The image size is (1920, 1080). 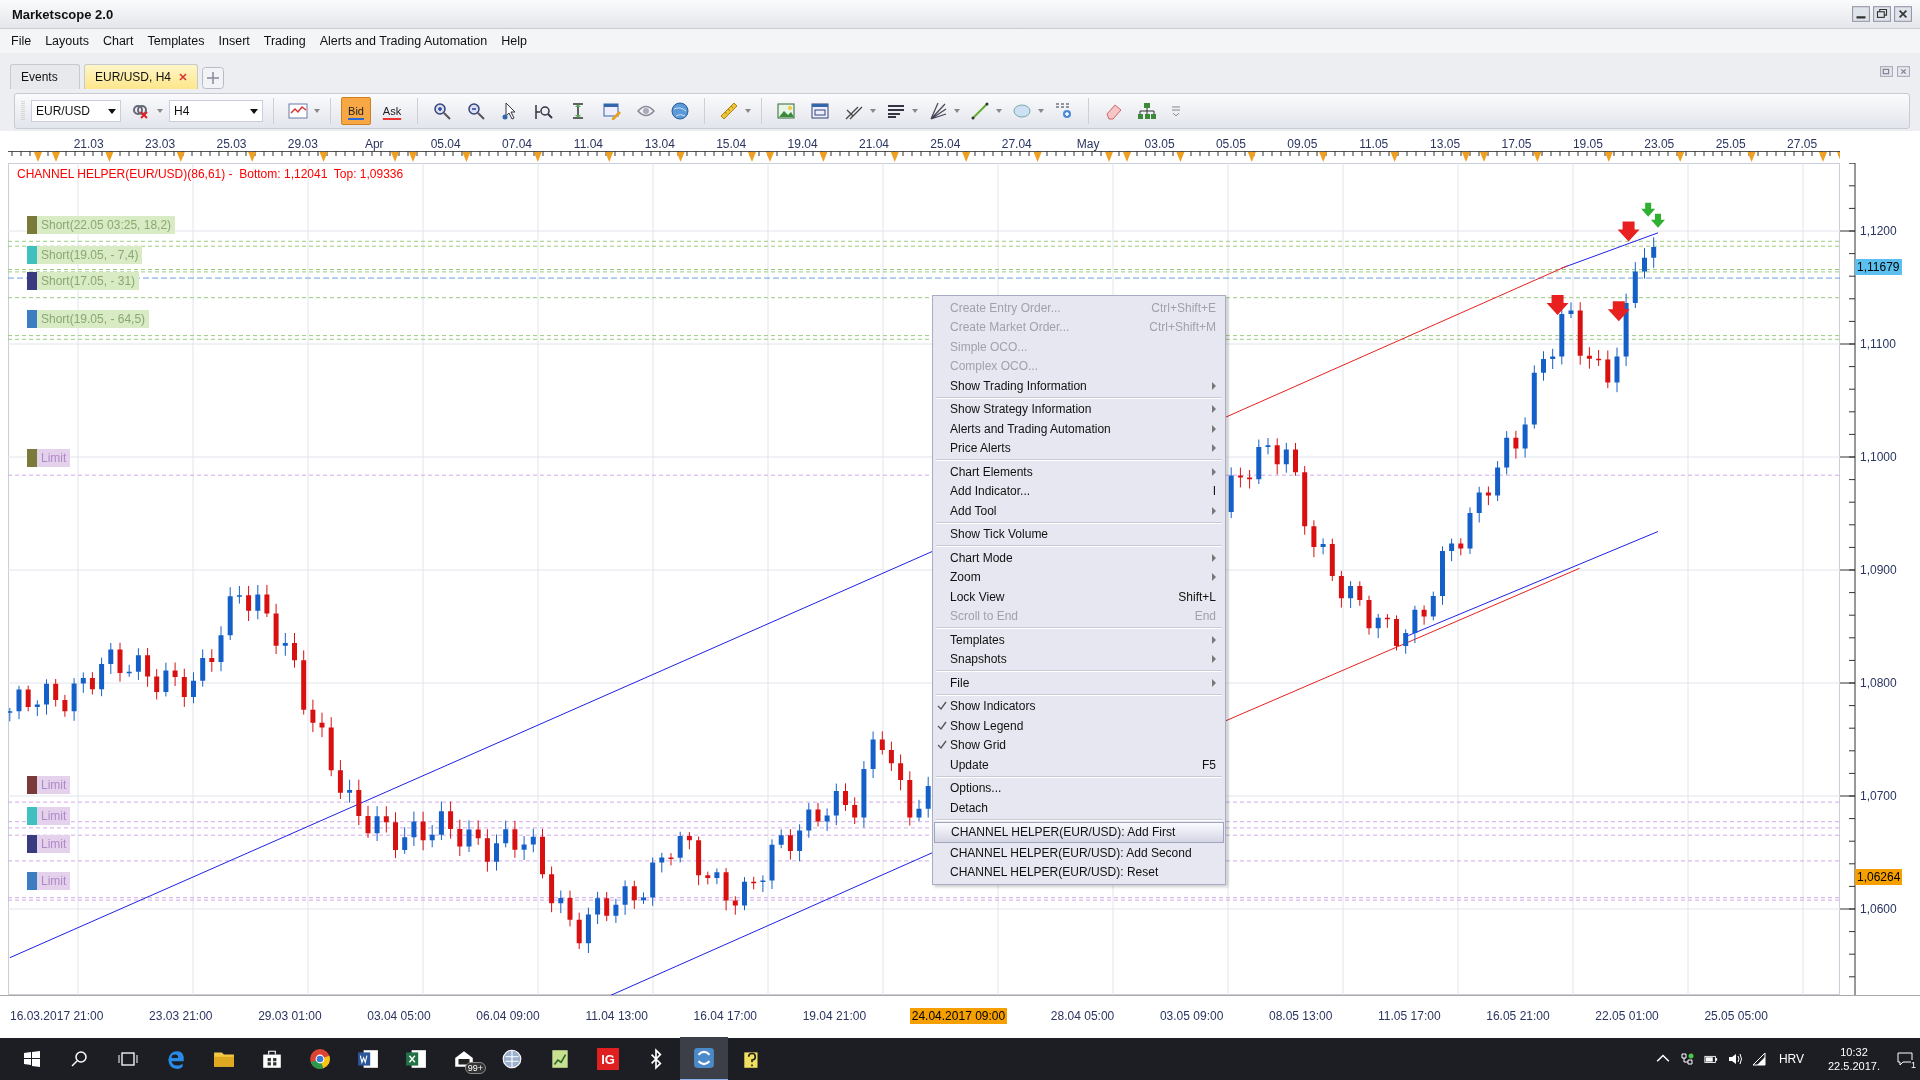 What do you see at coordinates (731, 144) in the screenshot?
I see `axis-label: 15.04` at bounding box center [731, 144].